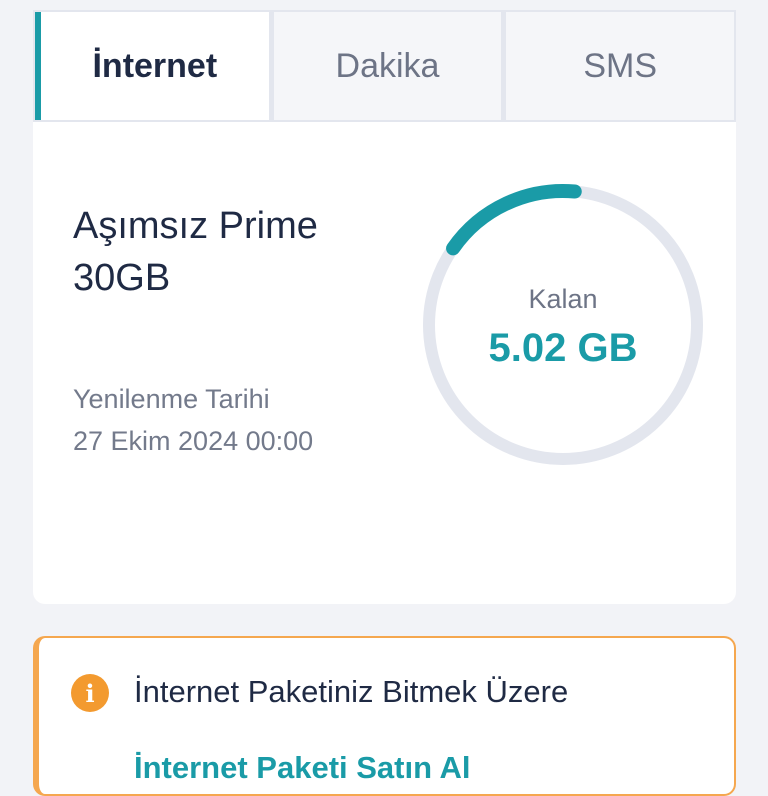 The image size is (768, 796). What do you see at coordinates (302, 768) in the screenshot?
I see `buy-internet-package-link: İnternet Paketi Satın Al` at bounding box center [302, 768].